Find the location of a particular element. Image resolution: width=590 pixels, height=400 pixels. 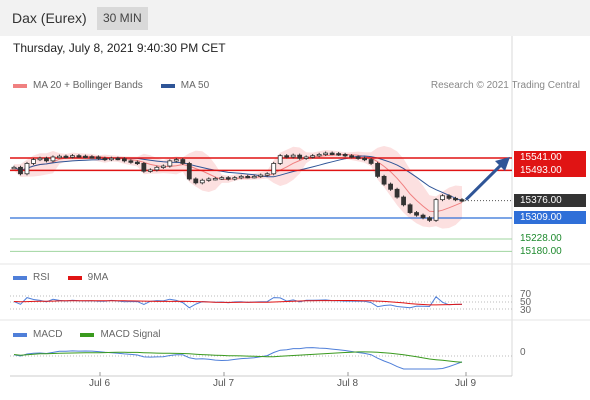

macd-swatch is located at coordinates (20, 334).